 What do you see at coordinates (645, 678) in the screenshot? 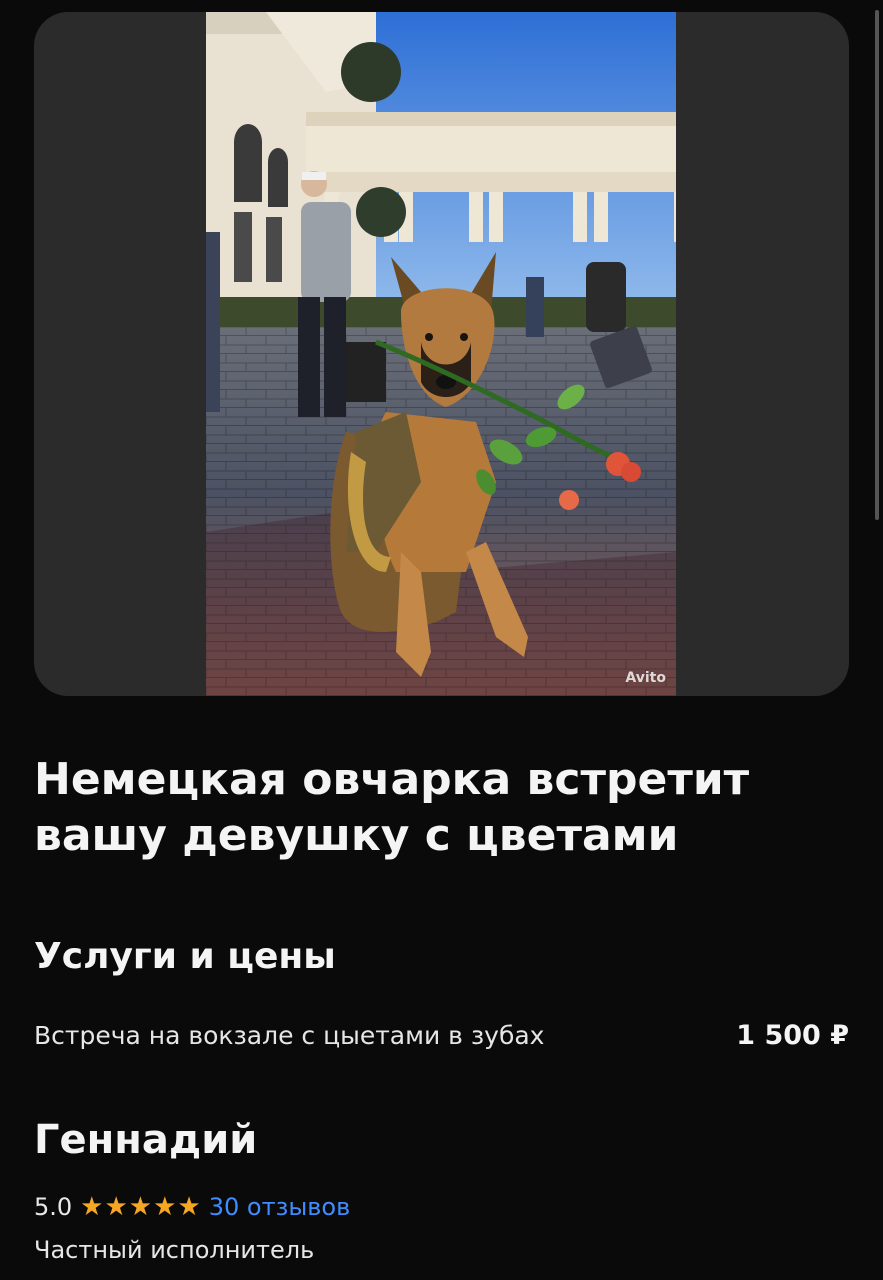
I see `avito-watermark: Avito` at bounding box center [645, 678].